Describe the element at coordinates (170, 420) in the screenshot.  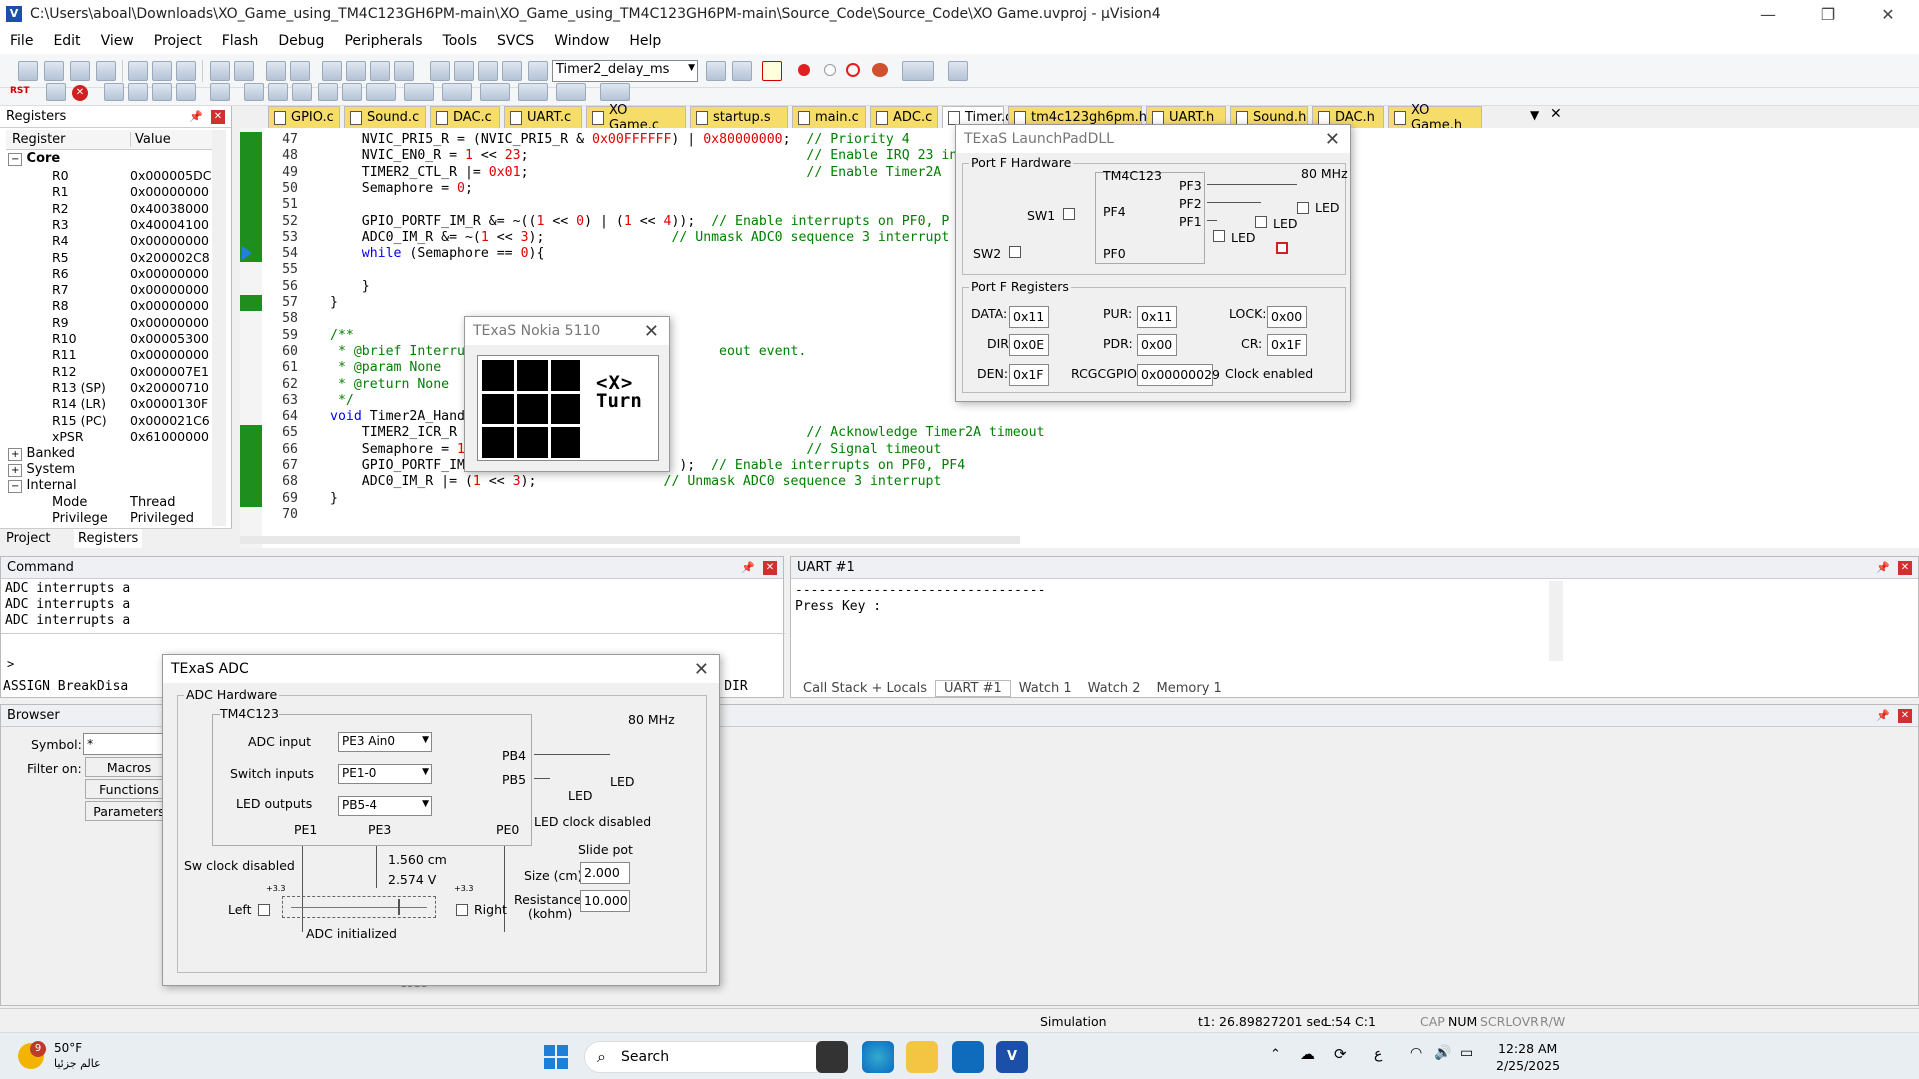
I see `register-value: 0x000021C6` at that location.